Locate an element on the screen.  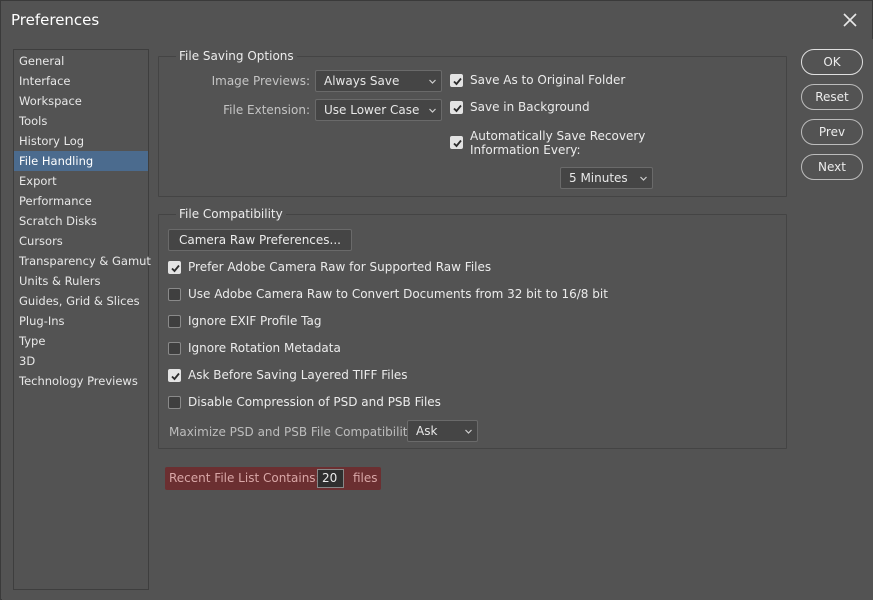
ignore-rotation-row: Ignore Rotation Metadata is located at coordinates (254, 349).